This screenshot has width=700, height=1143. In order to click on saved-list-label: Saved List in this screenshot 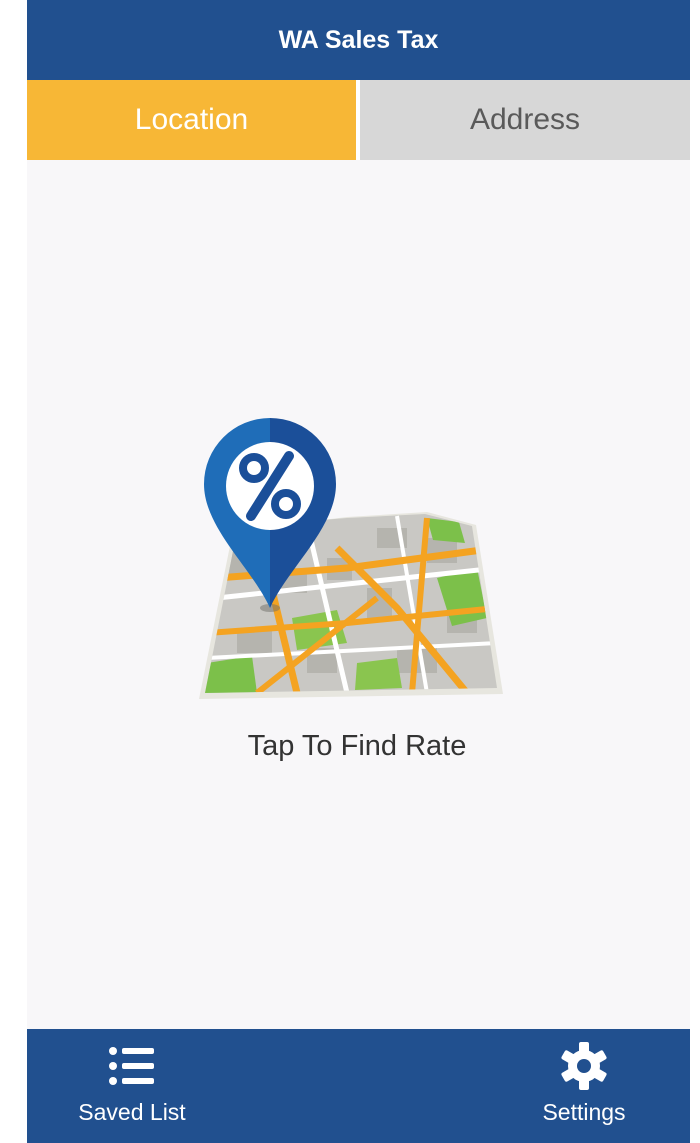, I will do `click(132, 1112)`.